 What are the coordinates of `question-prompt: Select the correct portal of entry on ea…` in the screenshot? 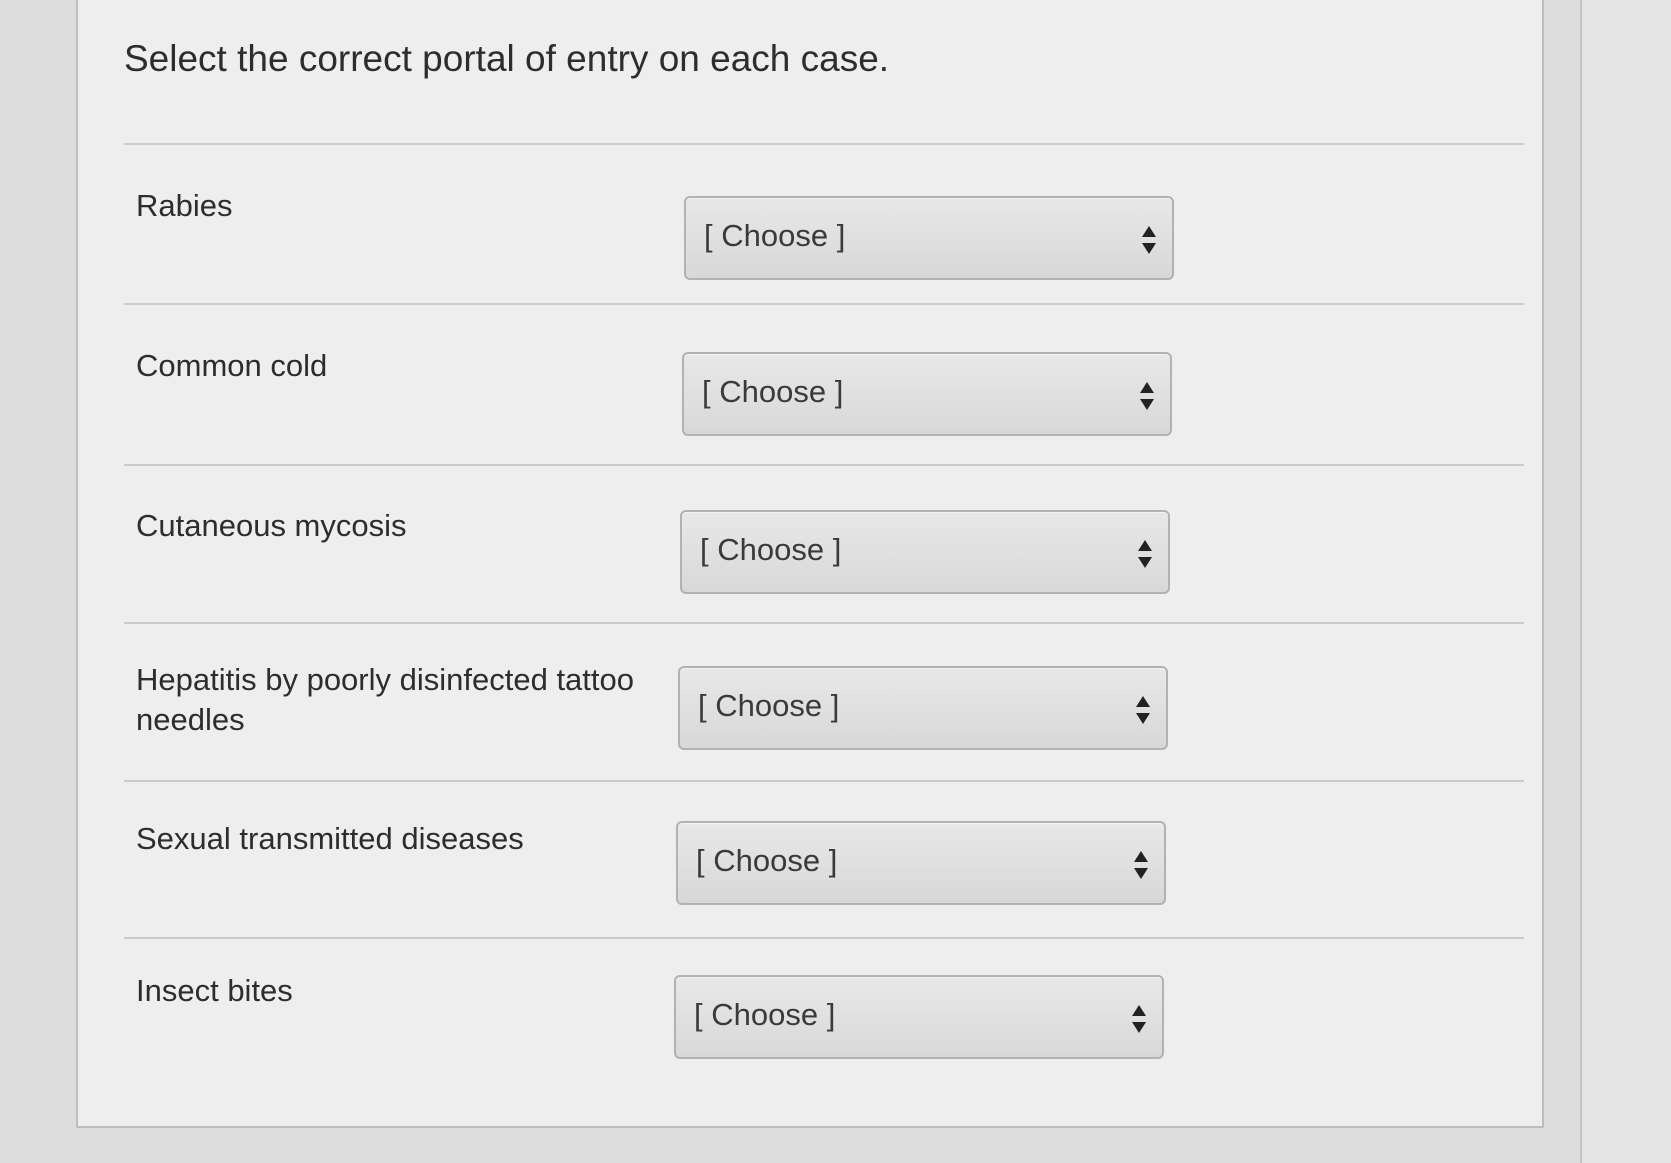 It's located at (507, 58).